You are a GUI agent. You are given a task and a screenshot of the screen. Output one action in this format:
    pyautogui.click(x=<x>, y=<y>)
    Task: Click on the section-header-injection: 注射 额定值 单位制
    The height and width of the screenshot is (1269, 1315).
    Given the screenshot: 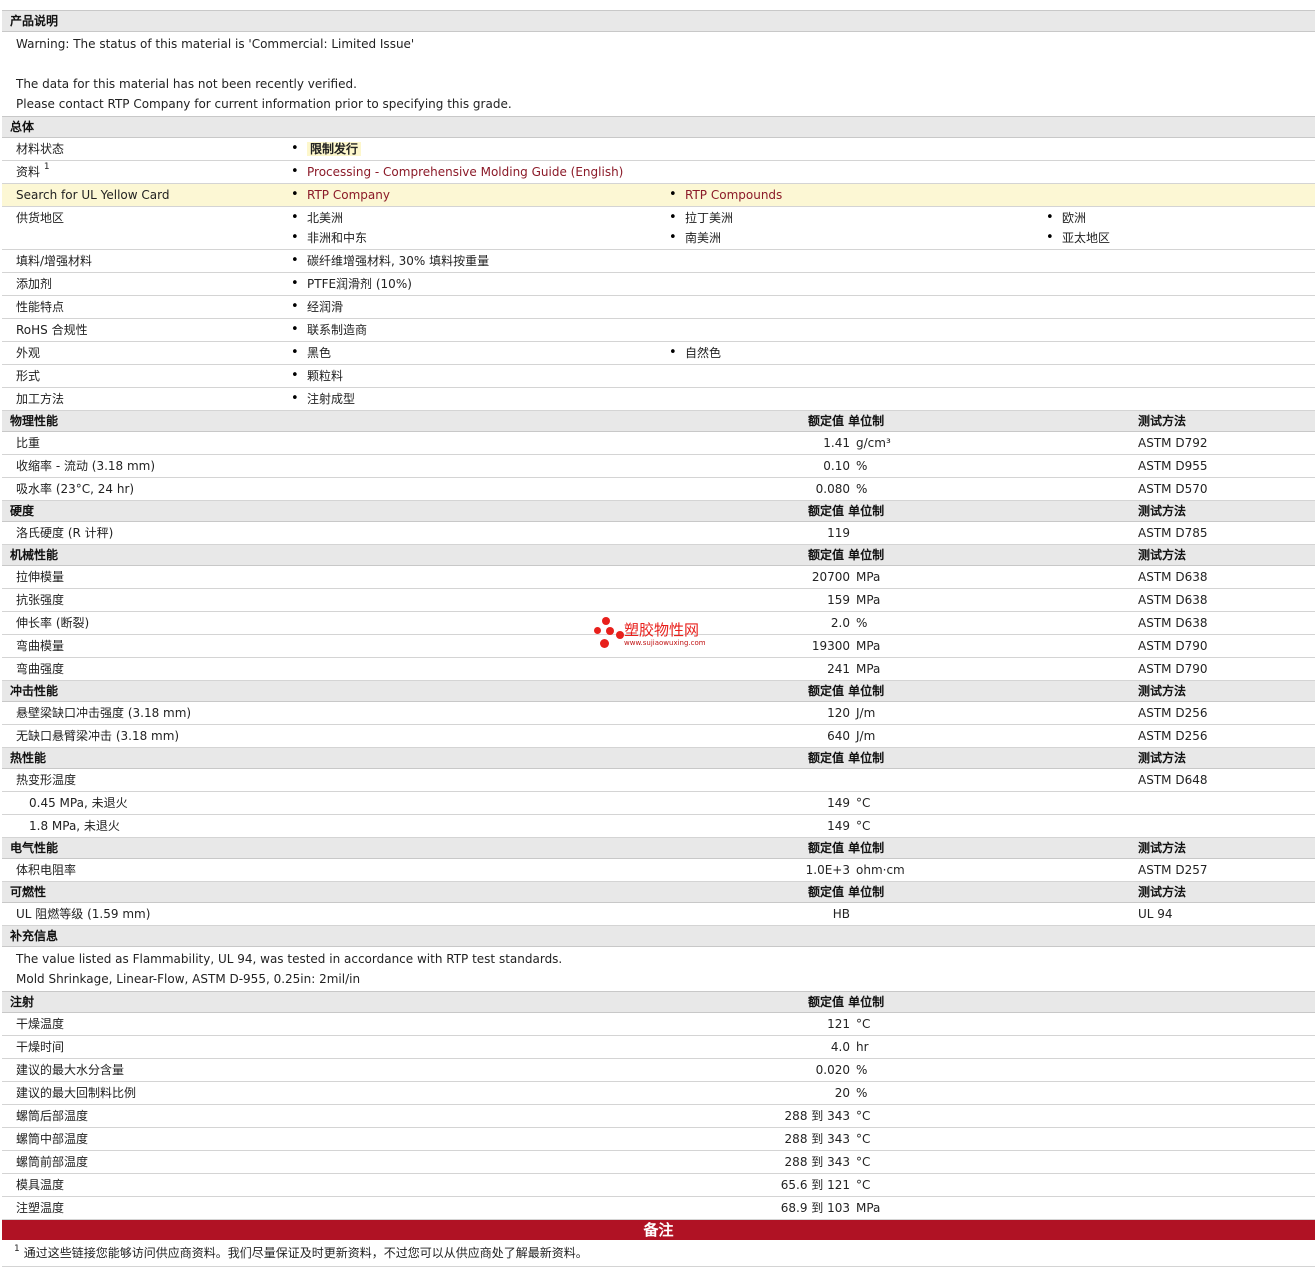 What is the action you would take?
    pyautogui.click(x=658, y=1002)
    